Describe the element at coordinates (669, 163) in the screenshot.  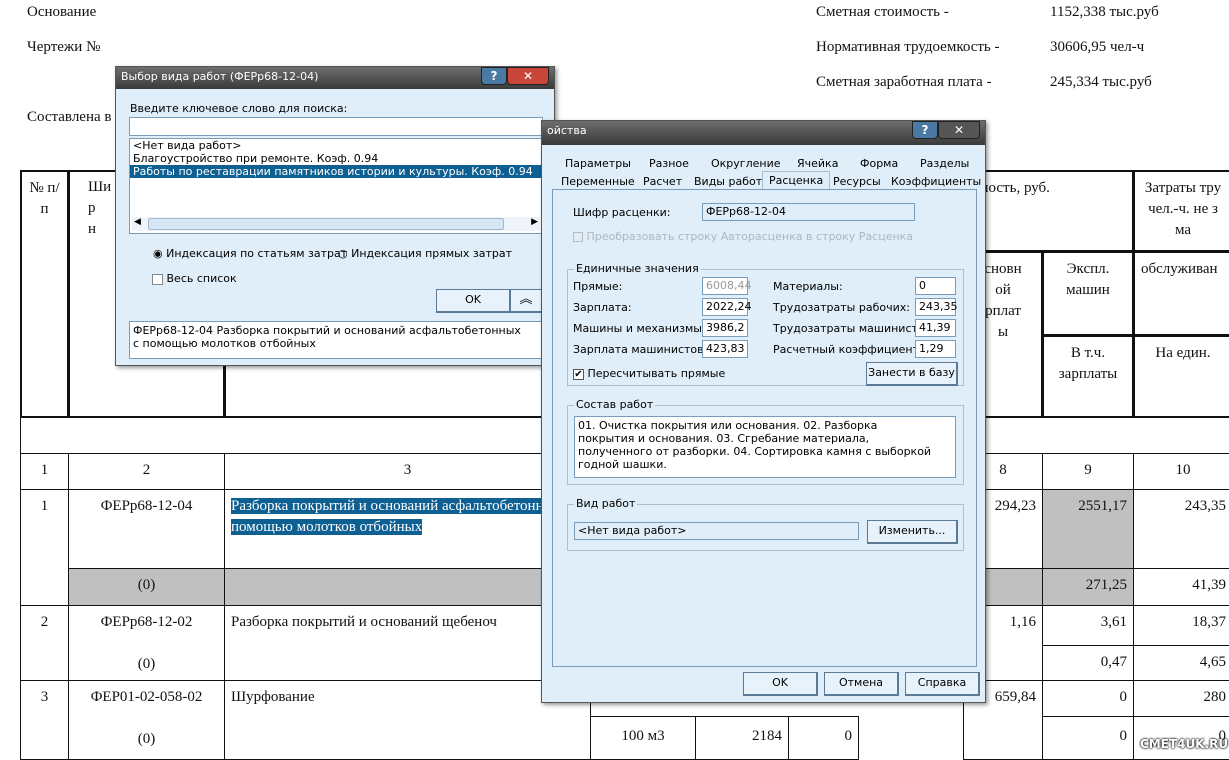
I see `tab-misc: Разное` at that location.